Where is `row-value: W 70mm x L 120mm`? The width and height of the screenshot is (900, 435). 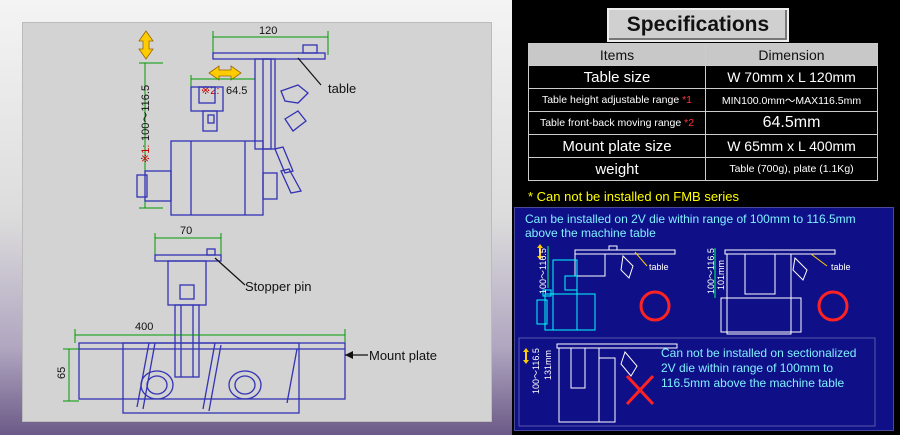 row-value: W 70mm x L 120mm is located at coordinates (791, 77).